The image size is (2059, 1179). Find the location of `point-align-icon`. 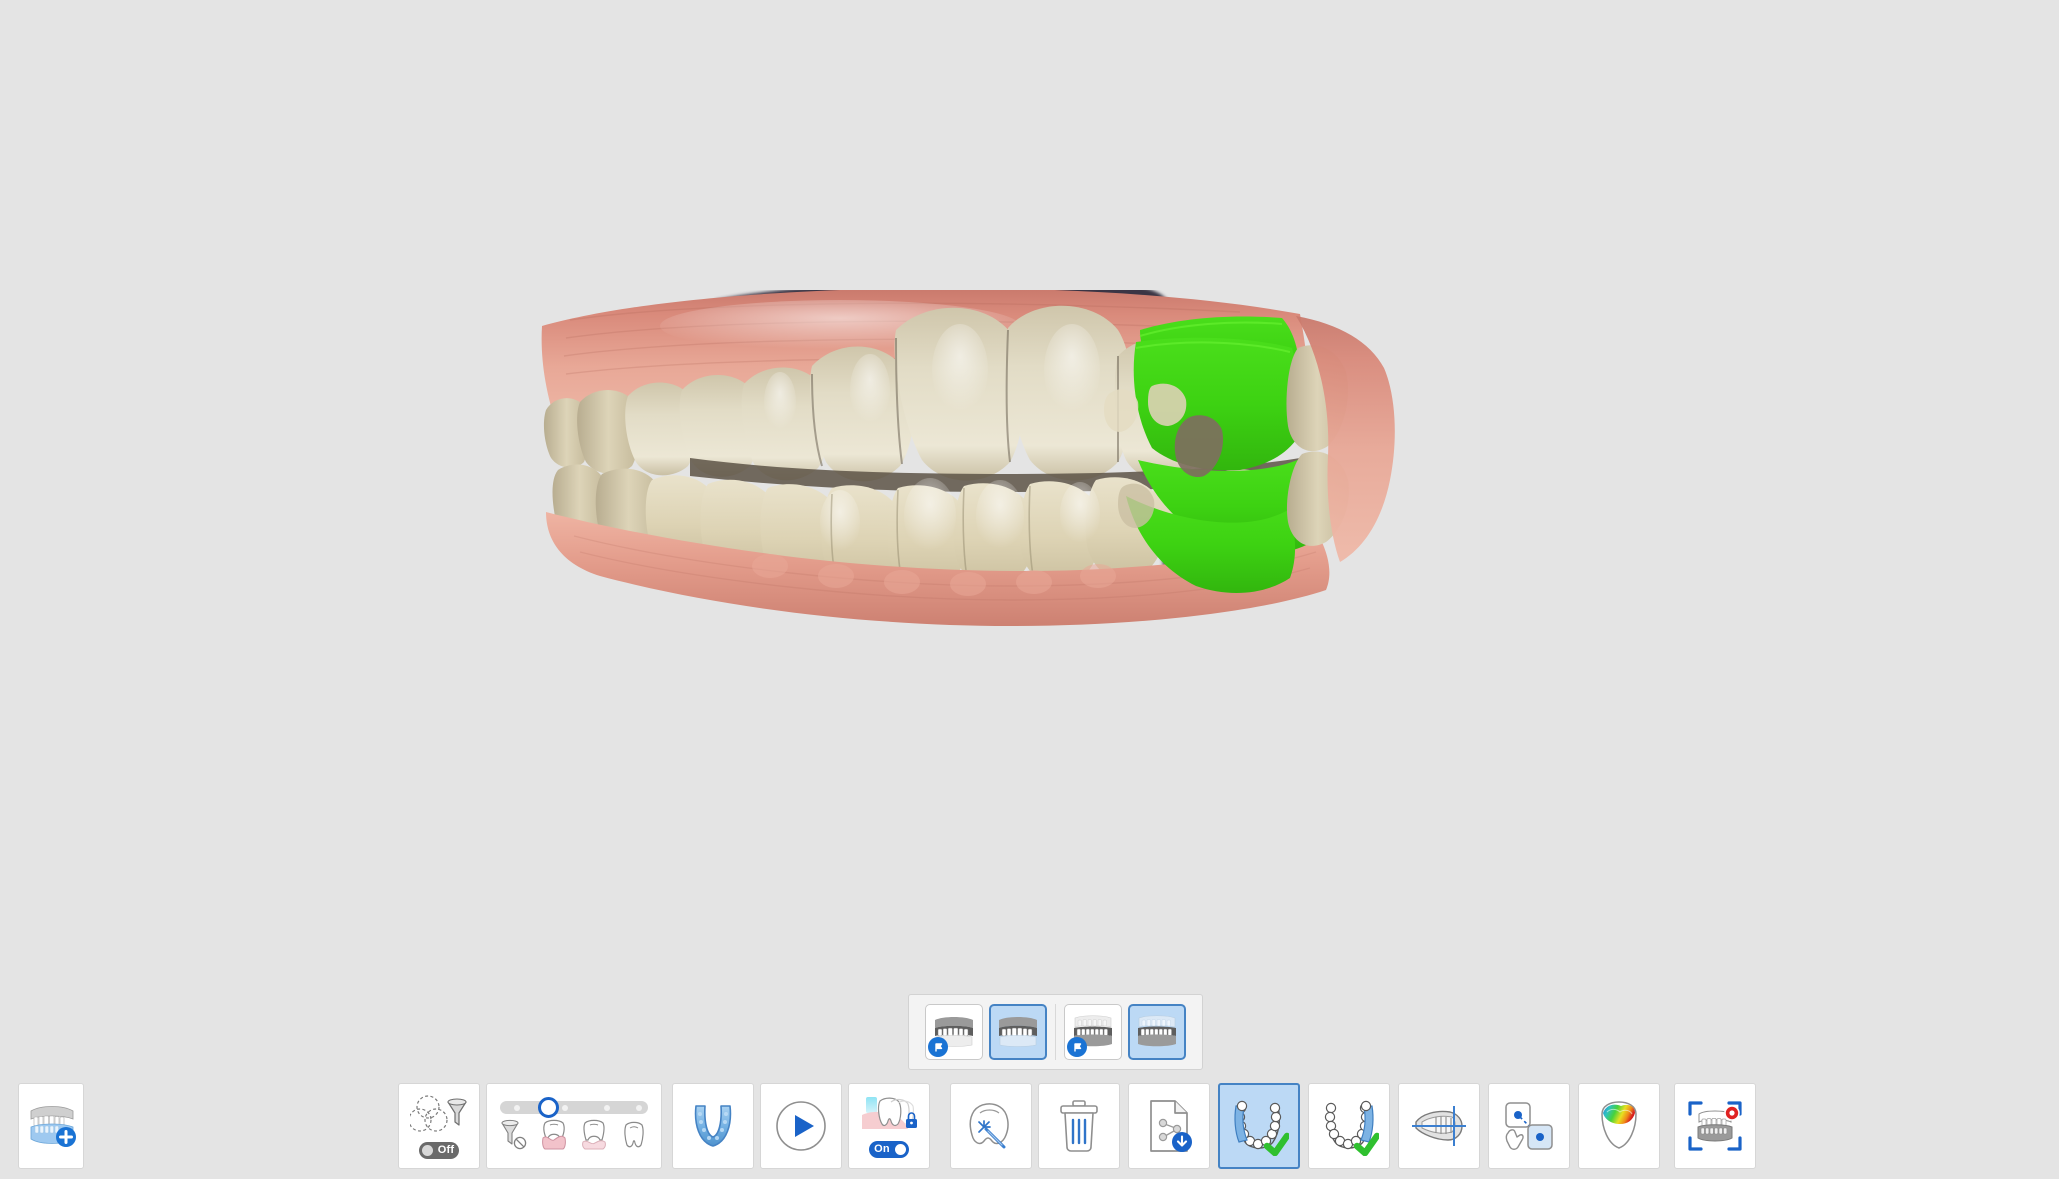

point-align-icon is located at coordinates (1529, 1126).